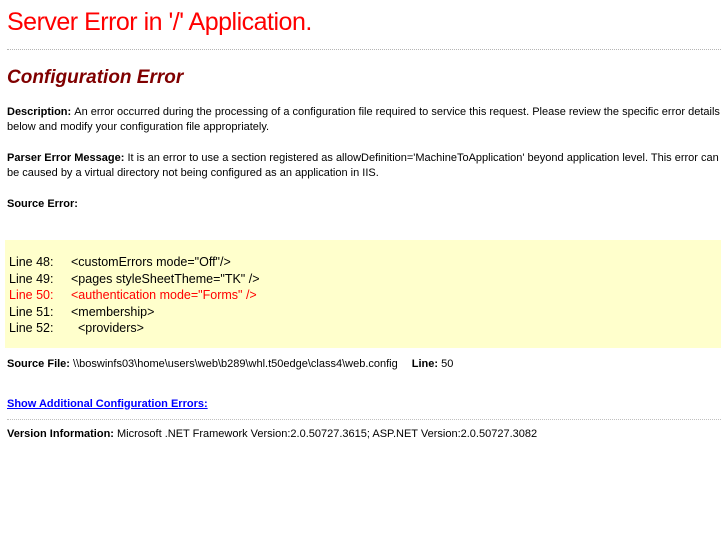  I want to click on source-file-line-number: 50, so click(447, 363).